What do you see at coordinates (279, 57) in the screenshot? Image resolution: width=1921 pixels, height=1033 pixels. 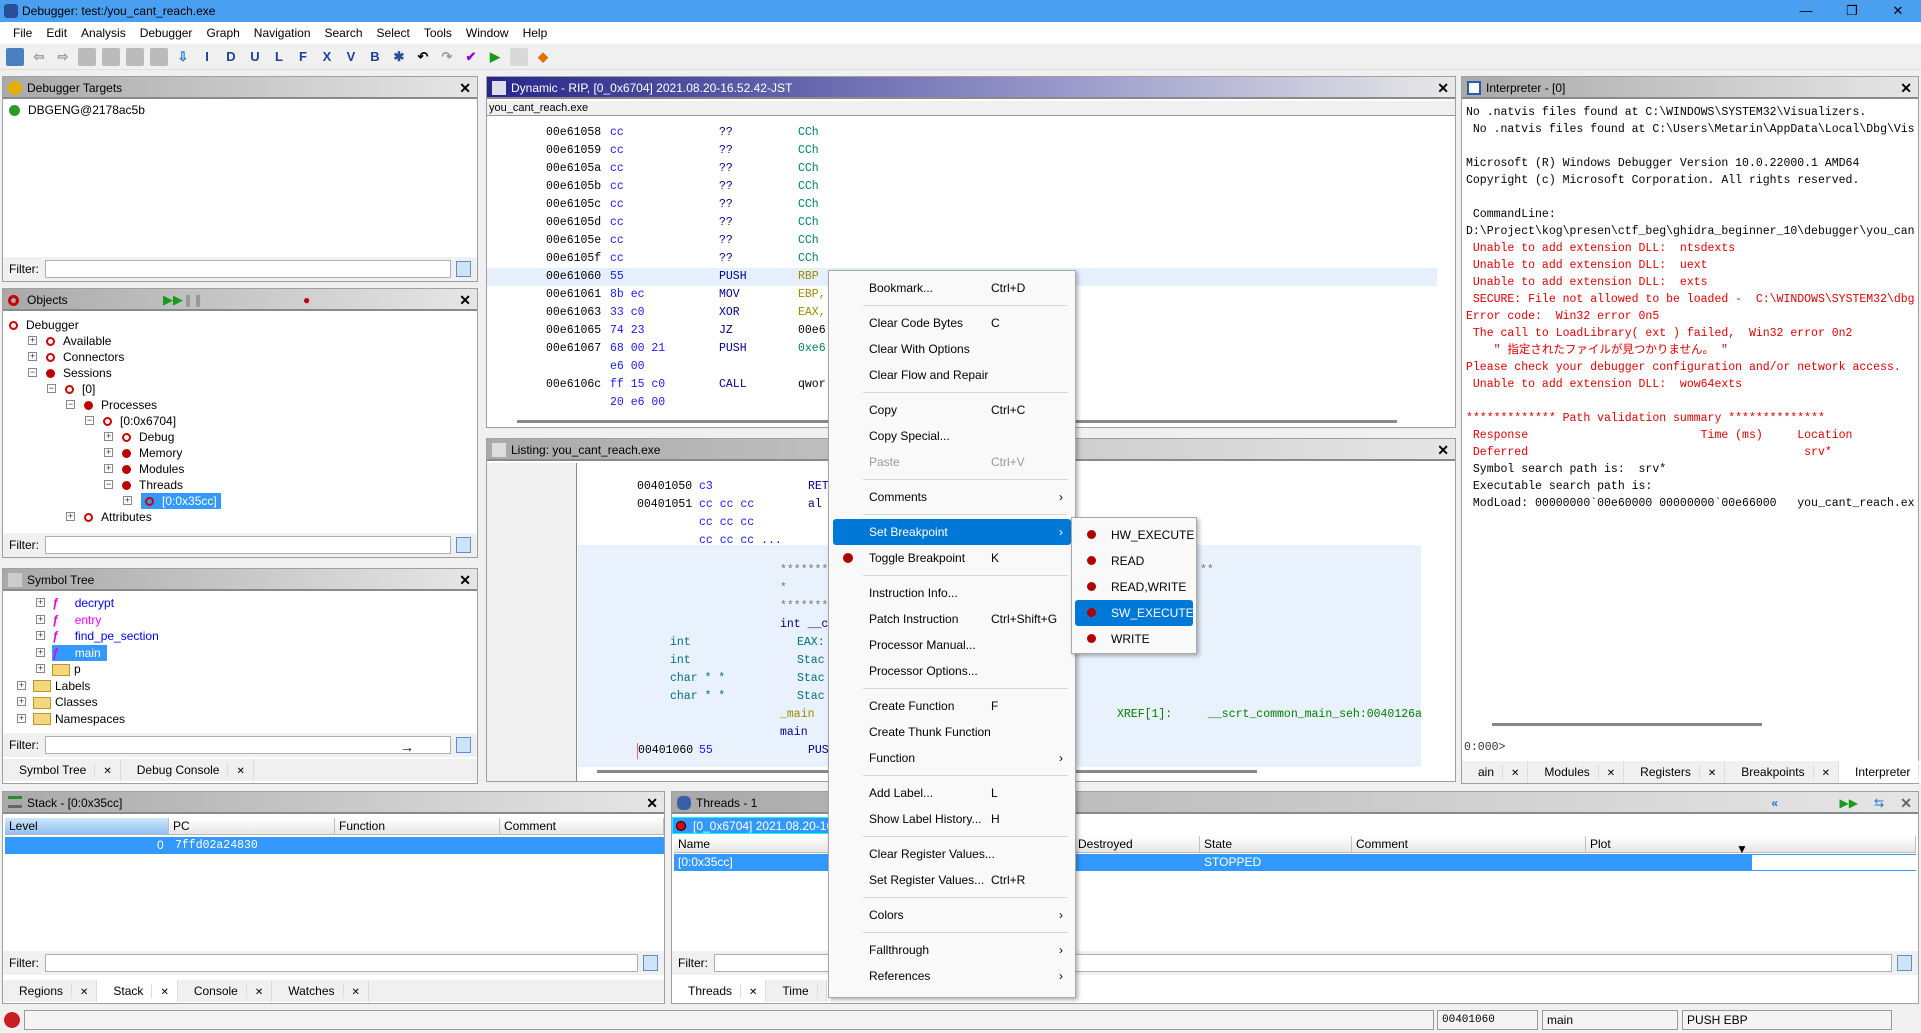 I see `nav-l-icon: L` at bounding box center [279, 57].